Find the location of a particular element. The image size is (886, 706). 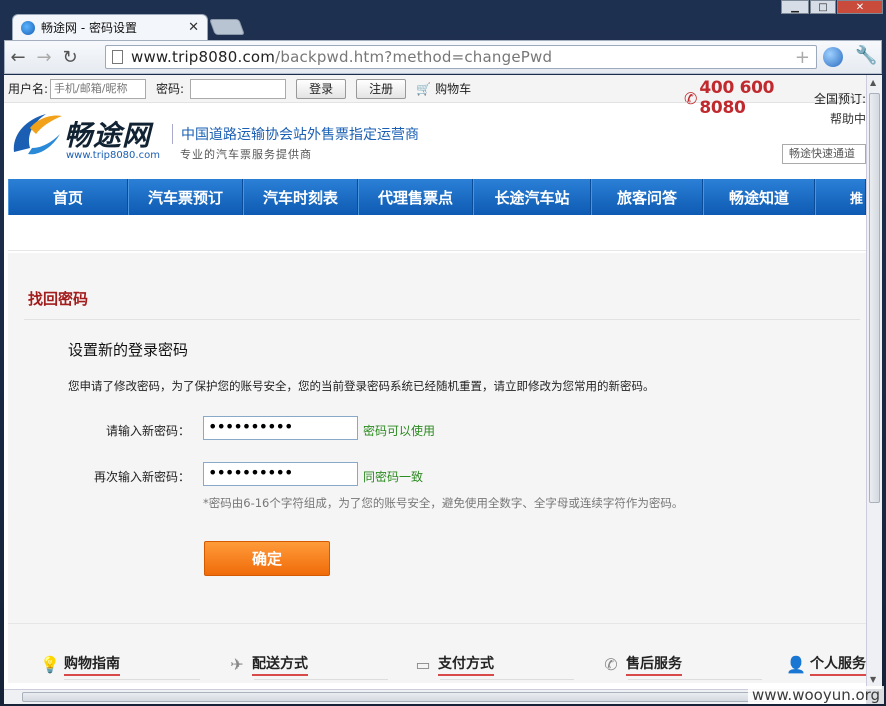

new-password-input: •••••••••• is located at coordinates (280, 428).